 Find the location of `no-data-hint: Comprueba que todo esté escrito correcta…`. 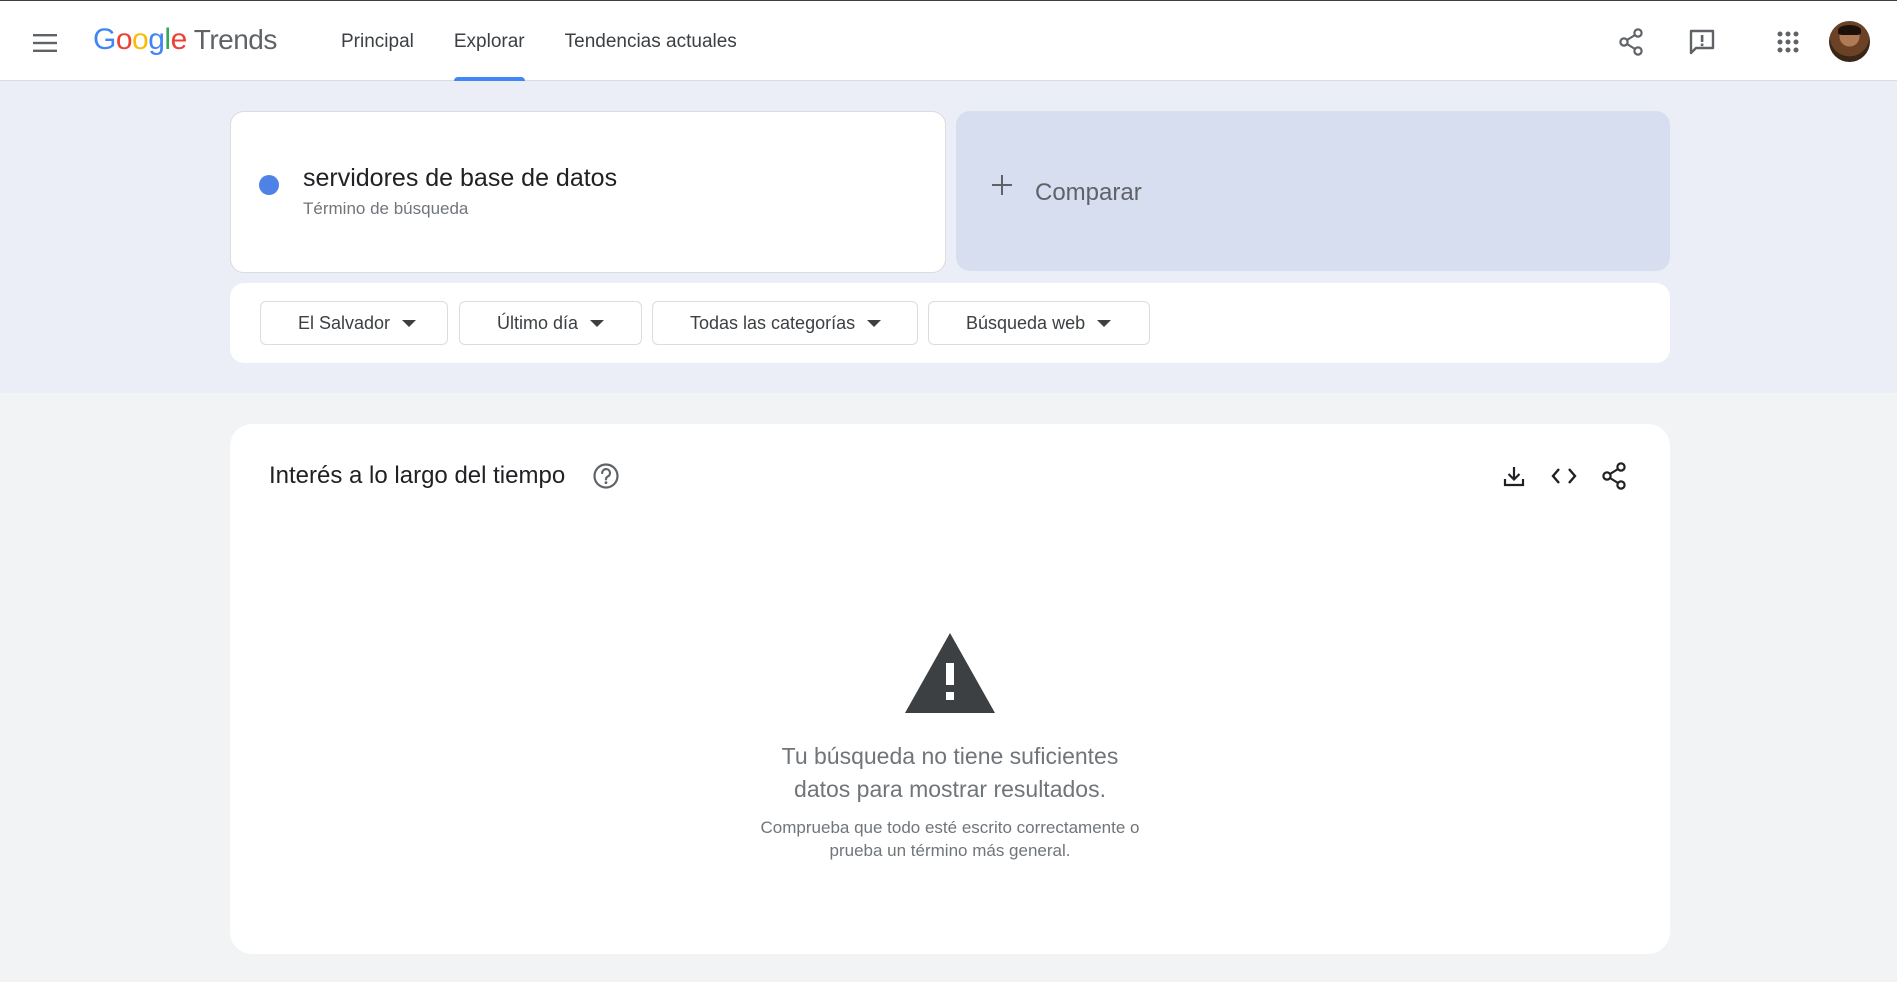

no-data-hint: Comprueba que todo esté escrito correcta… is located at coordinates (950, 839).